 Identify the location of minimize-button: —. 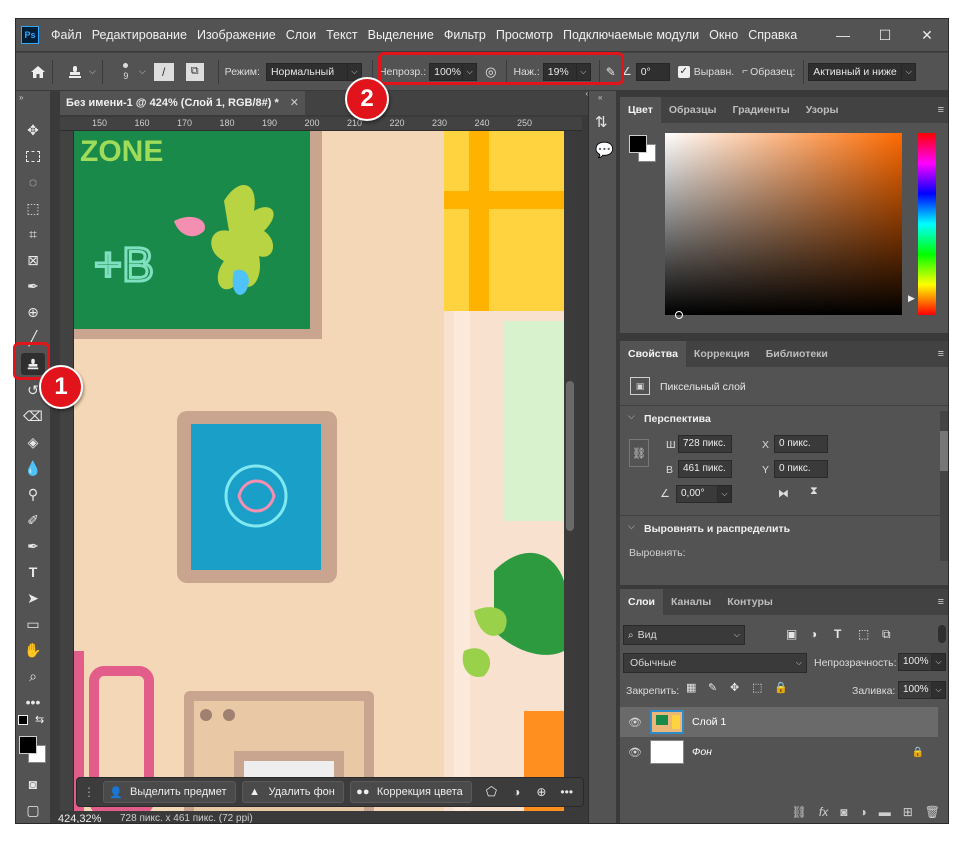
(843, 35).